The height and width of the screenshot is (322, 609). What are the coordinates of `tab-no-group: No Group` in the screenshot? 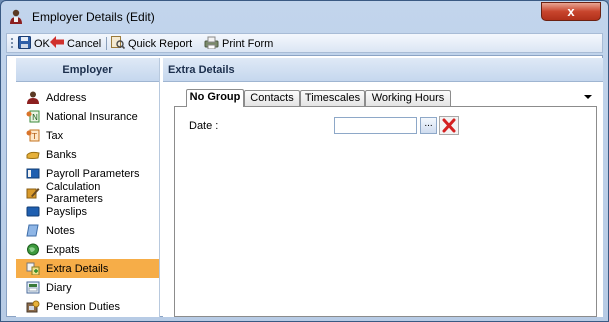 It's located at (215, 98).